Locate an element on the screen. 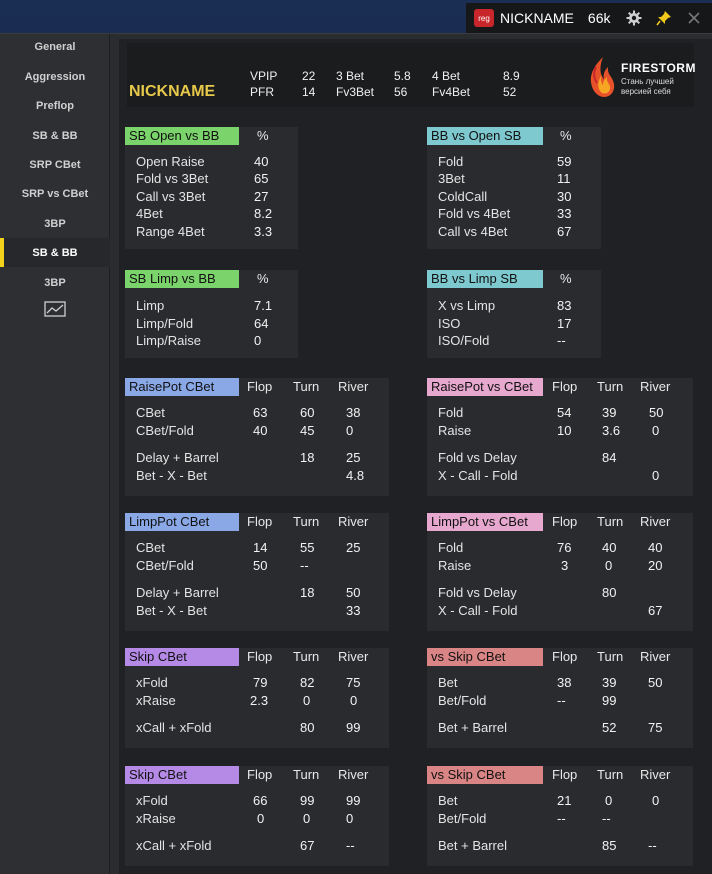 The height and width of the screenshot is (874, 712). row-label: xFold is located at coordinates (152, 800).